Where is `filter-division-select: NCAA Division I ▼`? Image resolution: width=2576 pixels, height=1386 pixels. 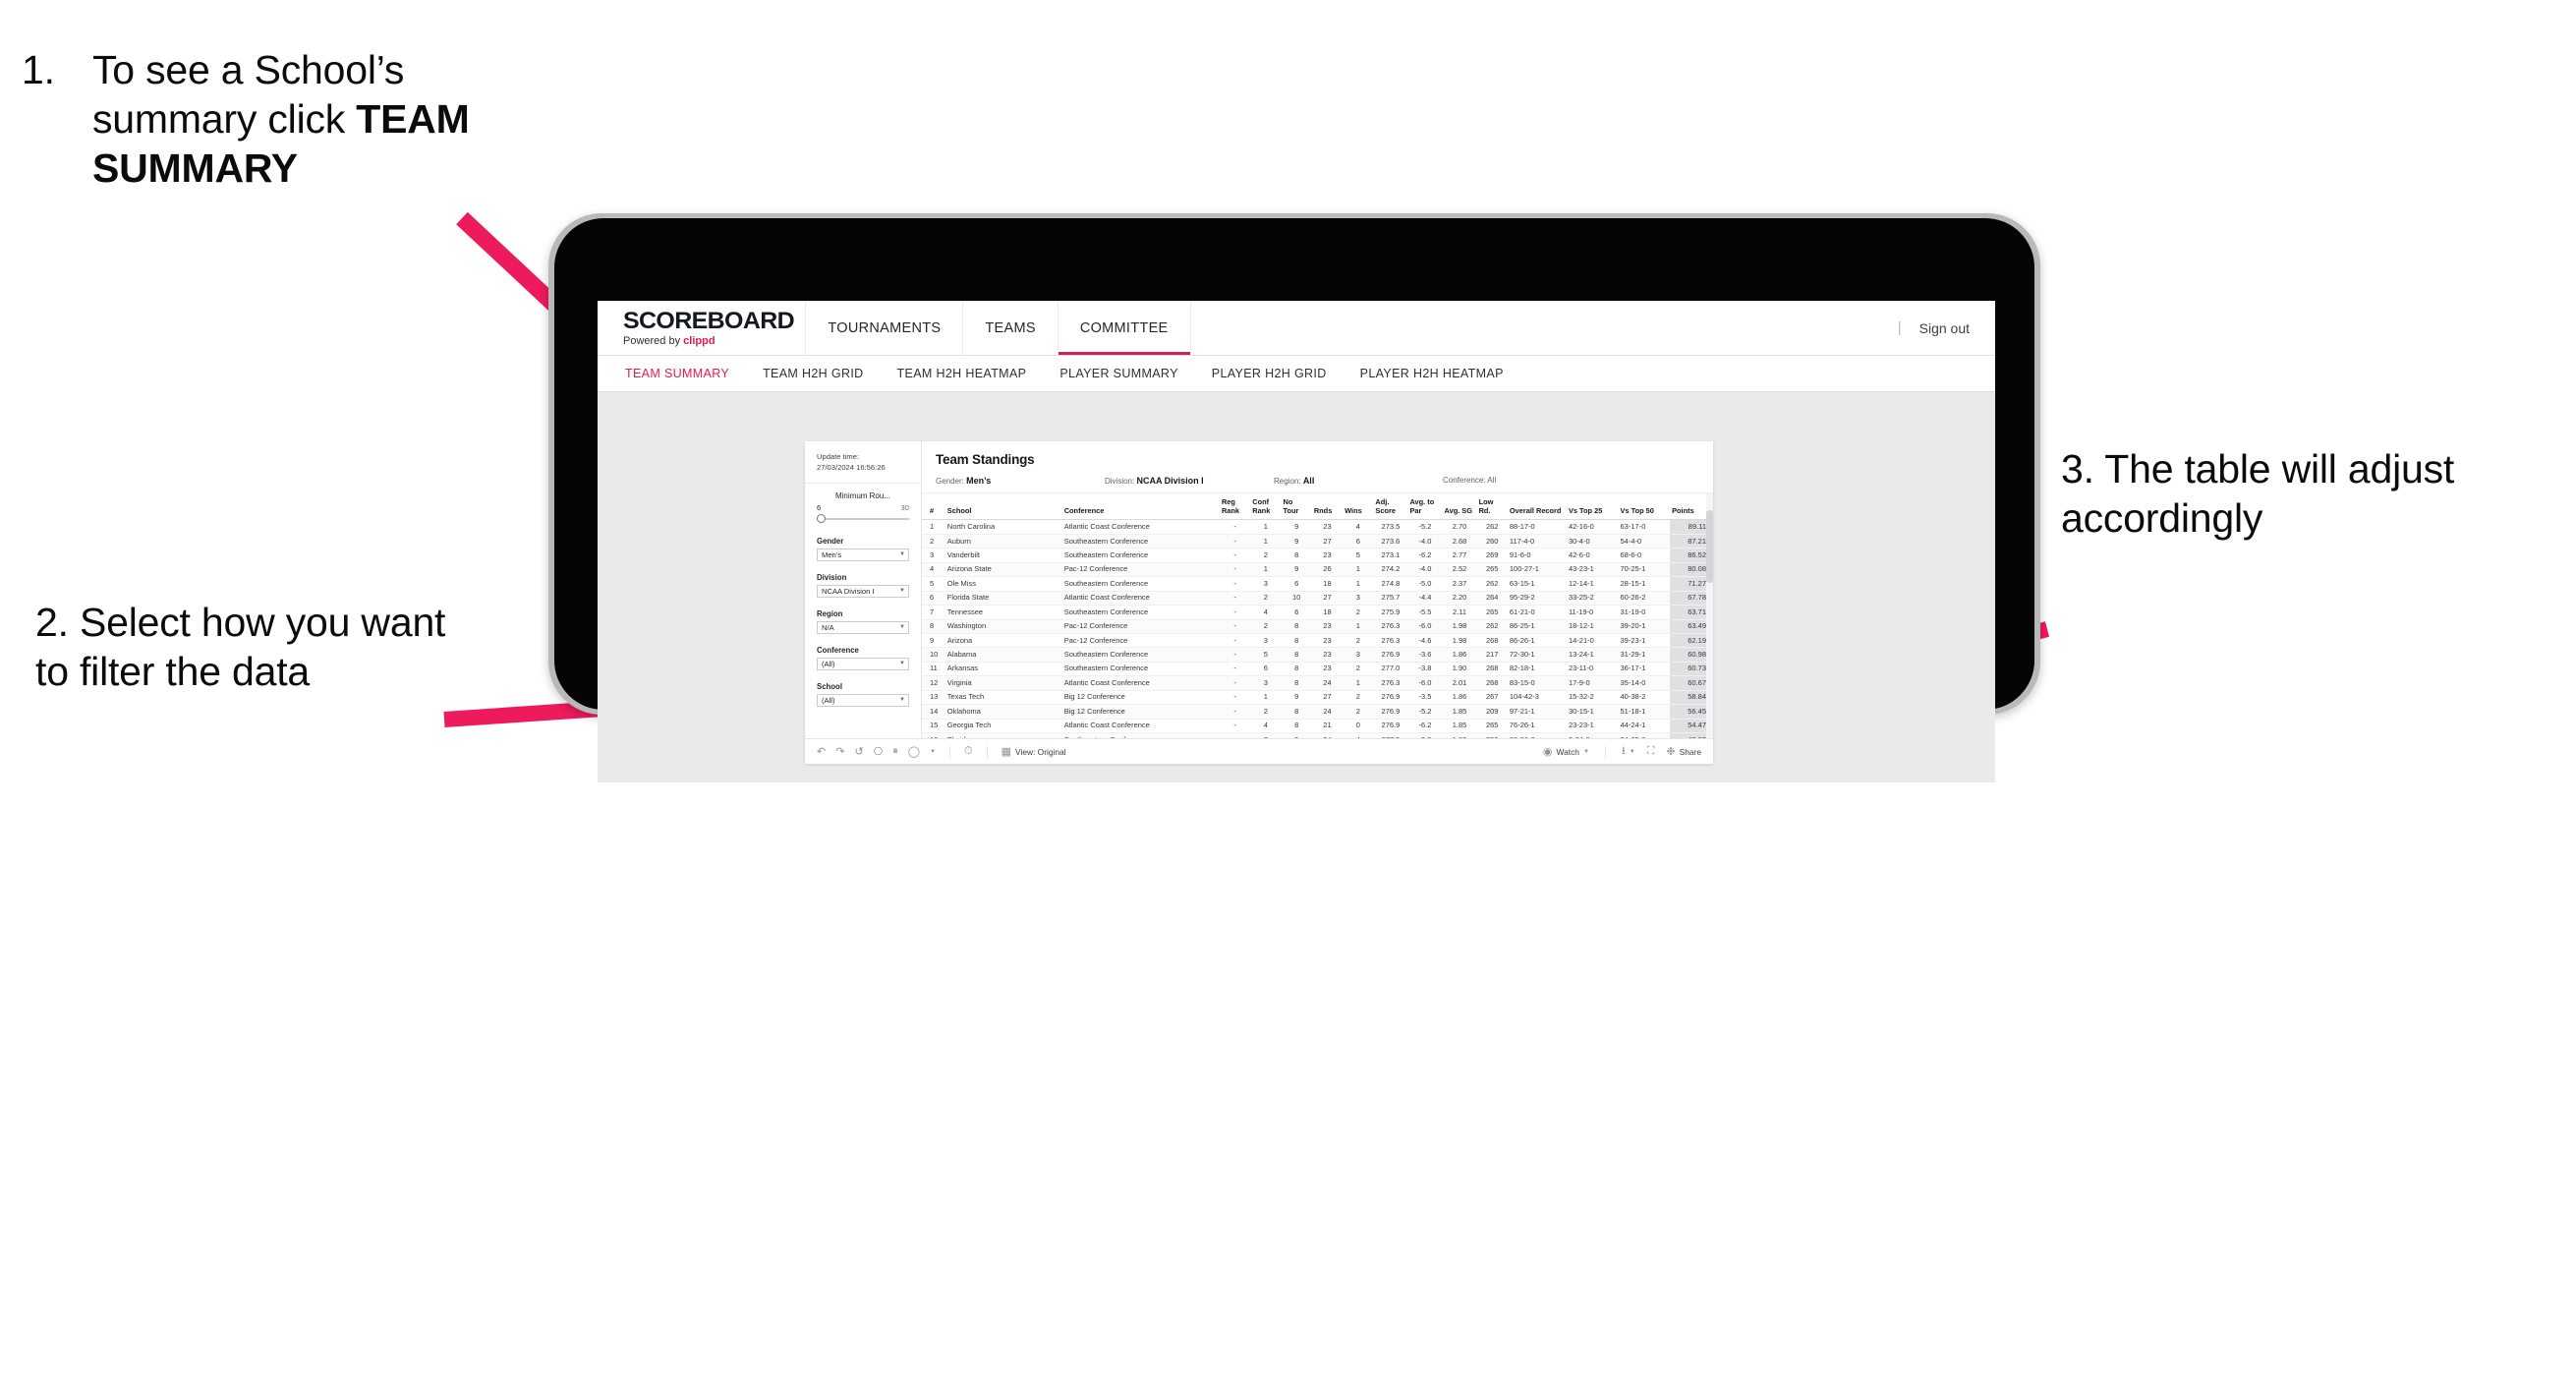 filter-division-select: NCAA Division I ▼ is located at coordinates (863, 591).